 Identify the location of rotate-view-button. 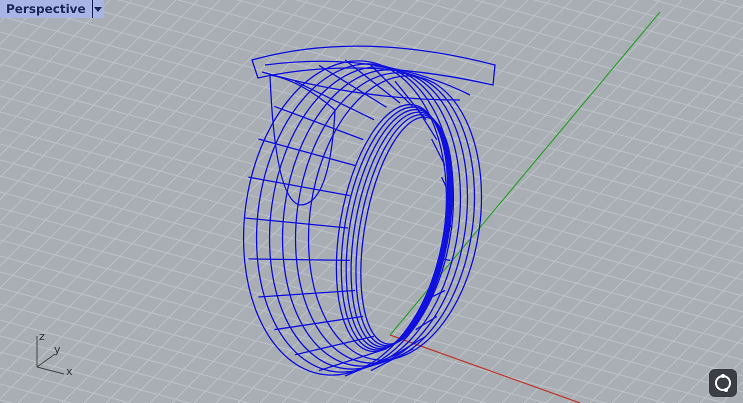
(723, 383).